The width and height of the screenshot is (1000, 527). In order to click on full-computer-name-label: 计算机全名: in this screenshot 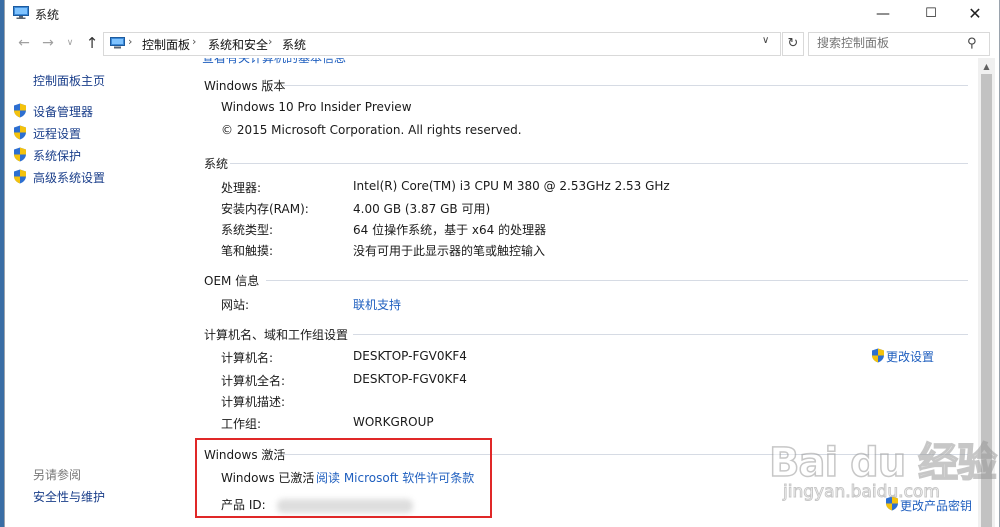, I will do `click(253, 381)`.